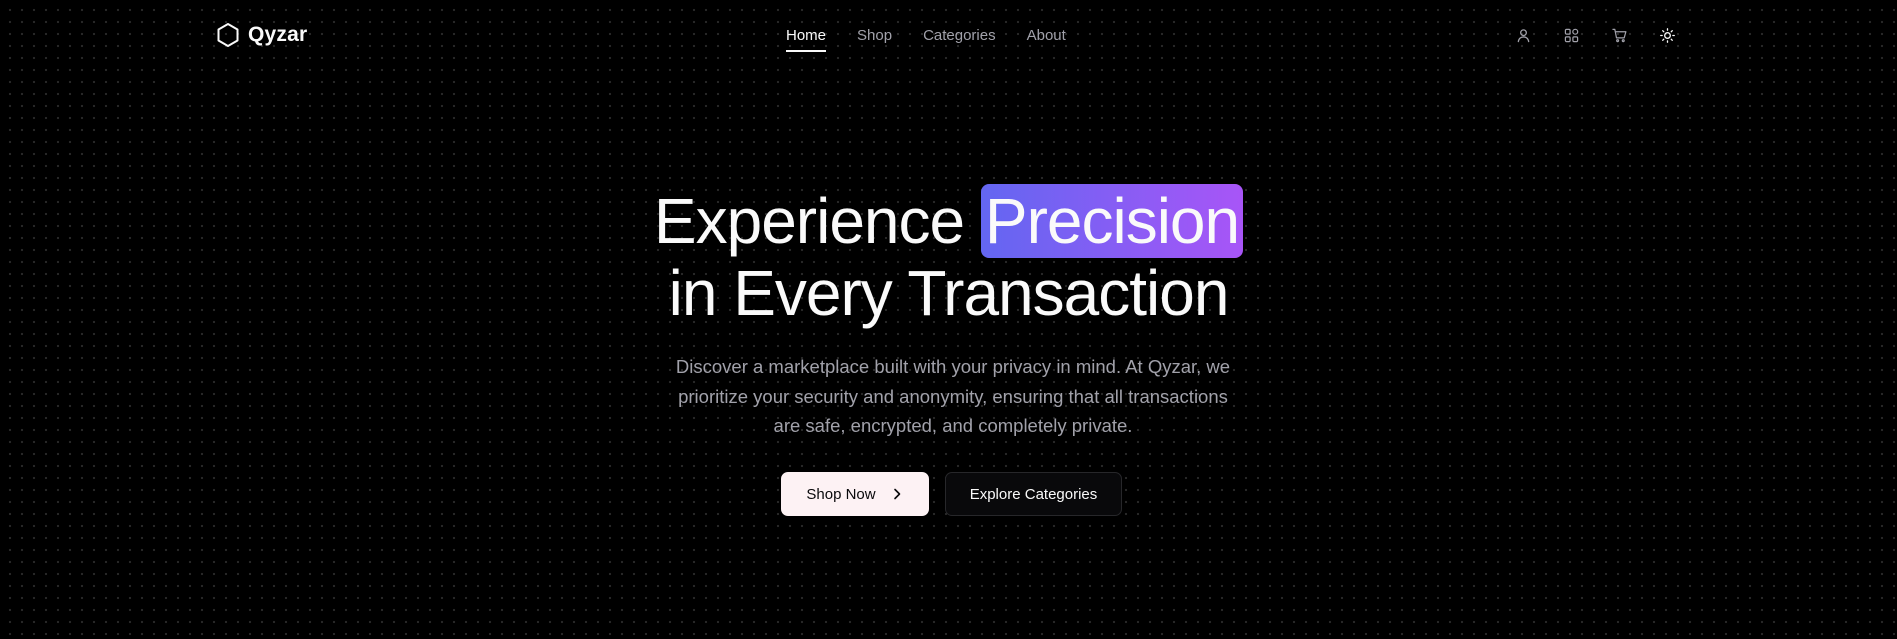 The width and height of the screenshot is (1897, 639). What do you see at coordinates (228, 35) in the screenshot?
I see `hexagon-icon` at bounding box center [228, 35].